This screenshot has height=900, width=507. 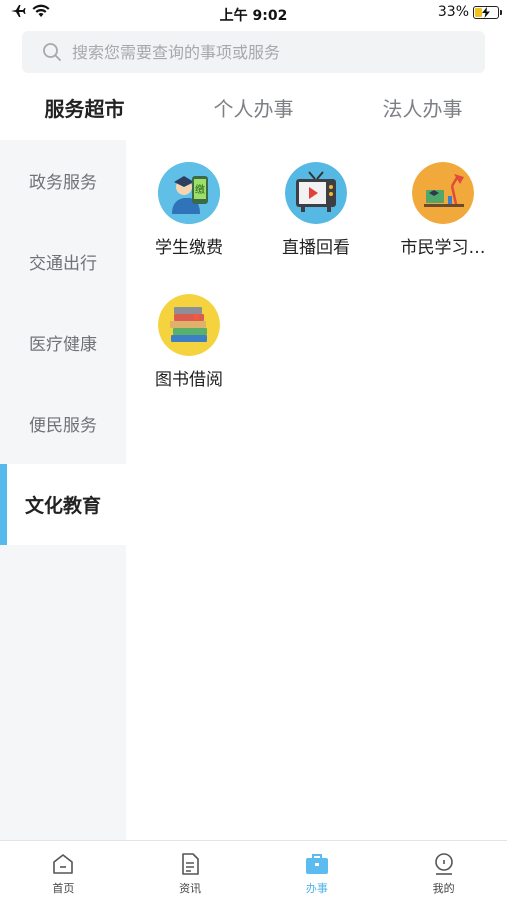 What do you see at coordinates (253, 16) in the screenshot?
I see `status-time: 上午 9:02` at bounding box center [253, 16].